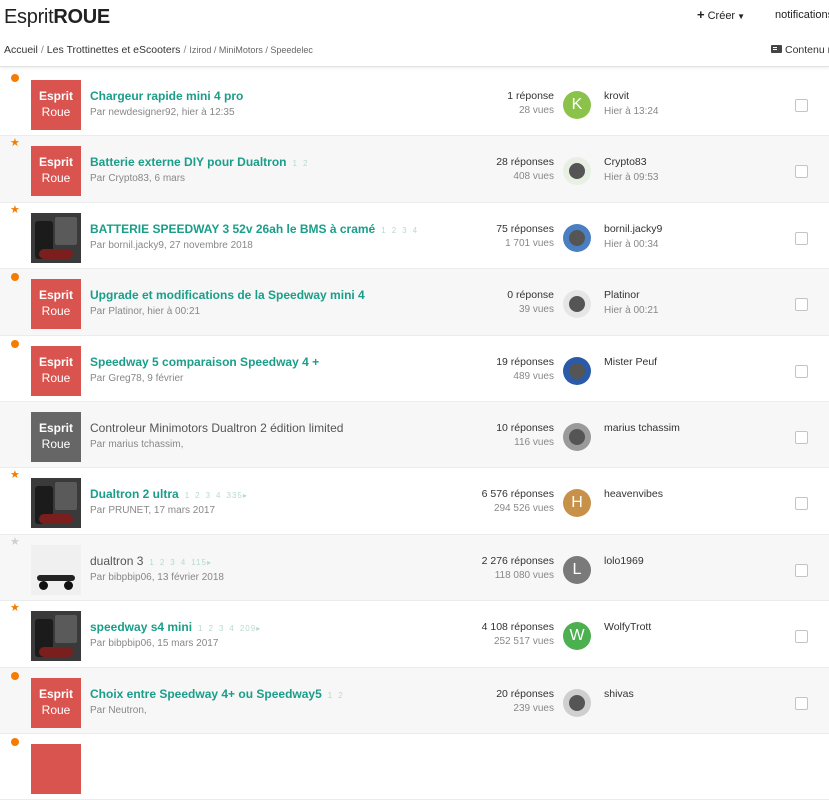 The image size is (829, 800). What do you see at coordinates (250, 628) in the screenshot?
I see `page-link: 209▸` at bounding box center [250, 628].